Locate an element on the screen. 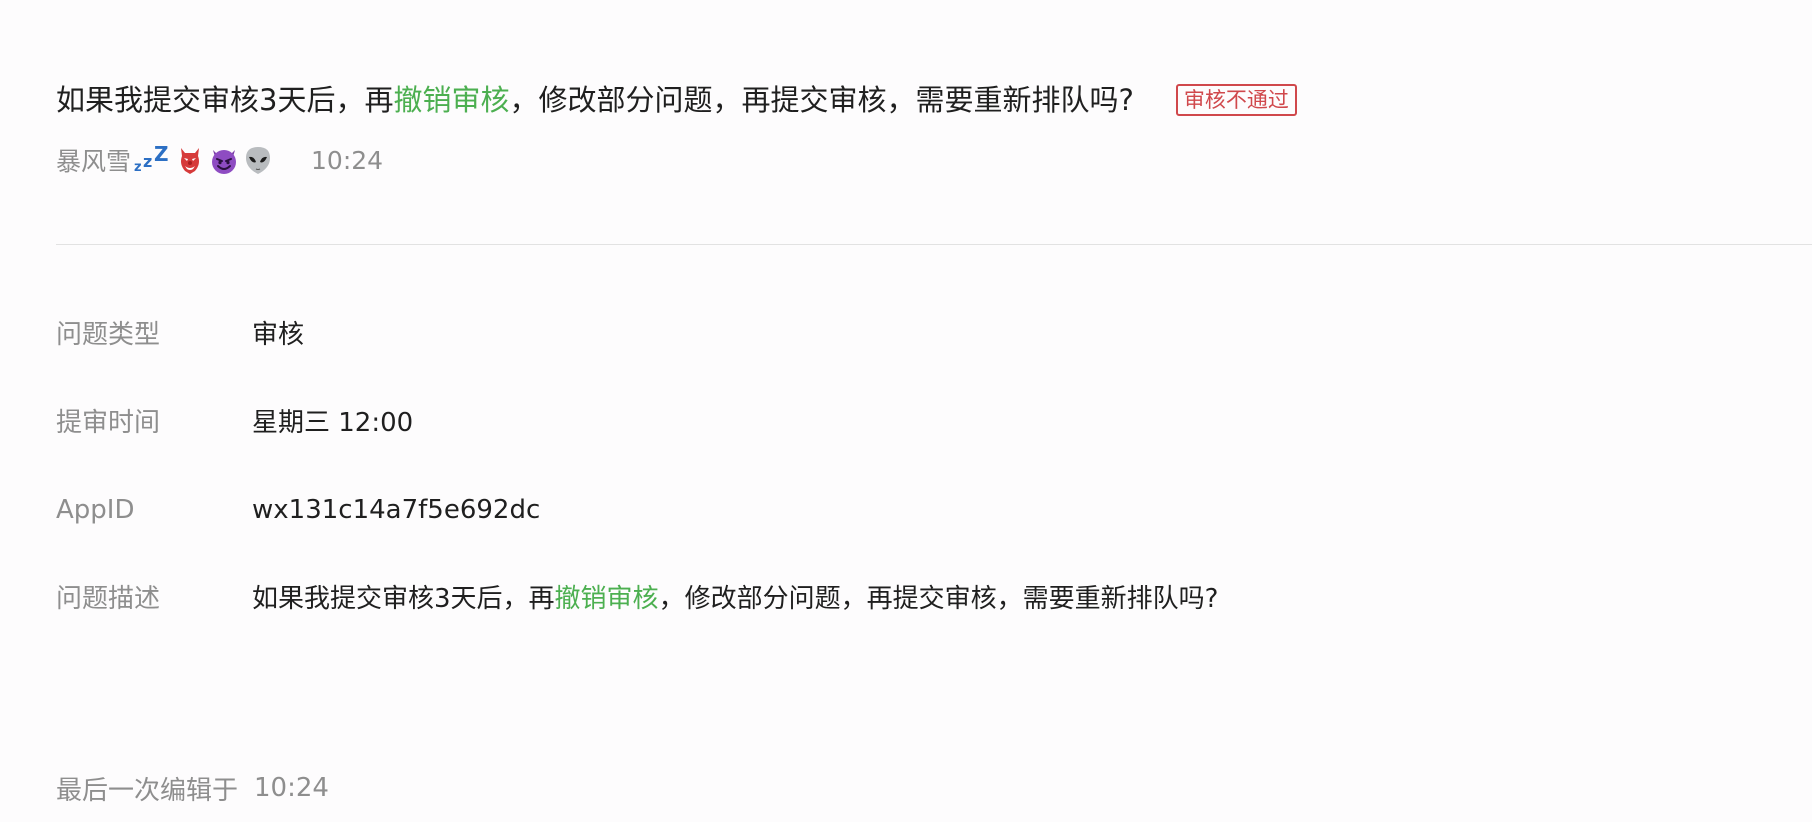  title-highlight-link: 撤销审核 is located at coordinates (451, 98).